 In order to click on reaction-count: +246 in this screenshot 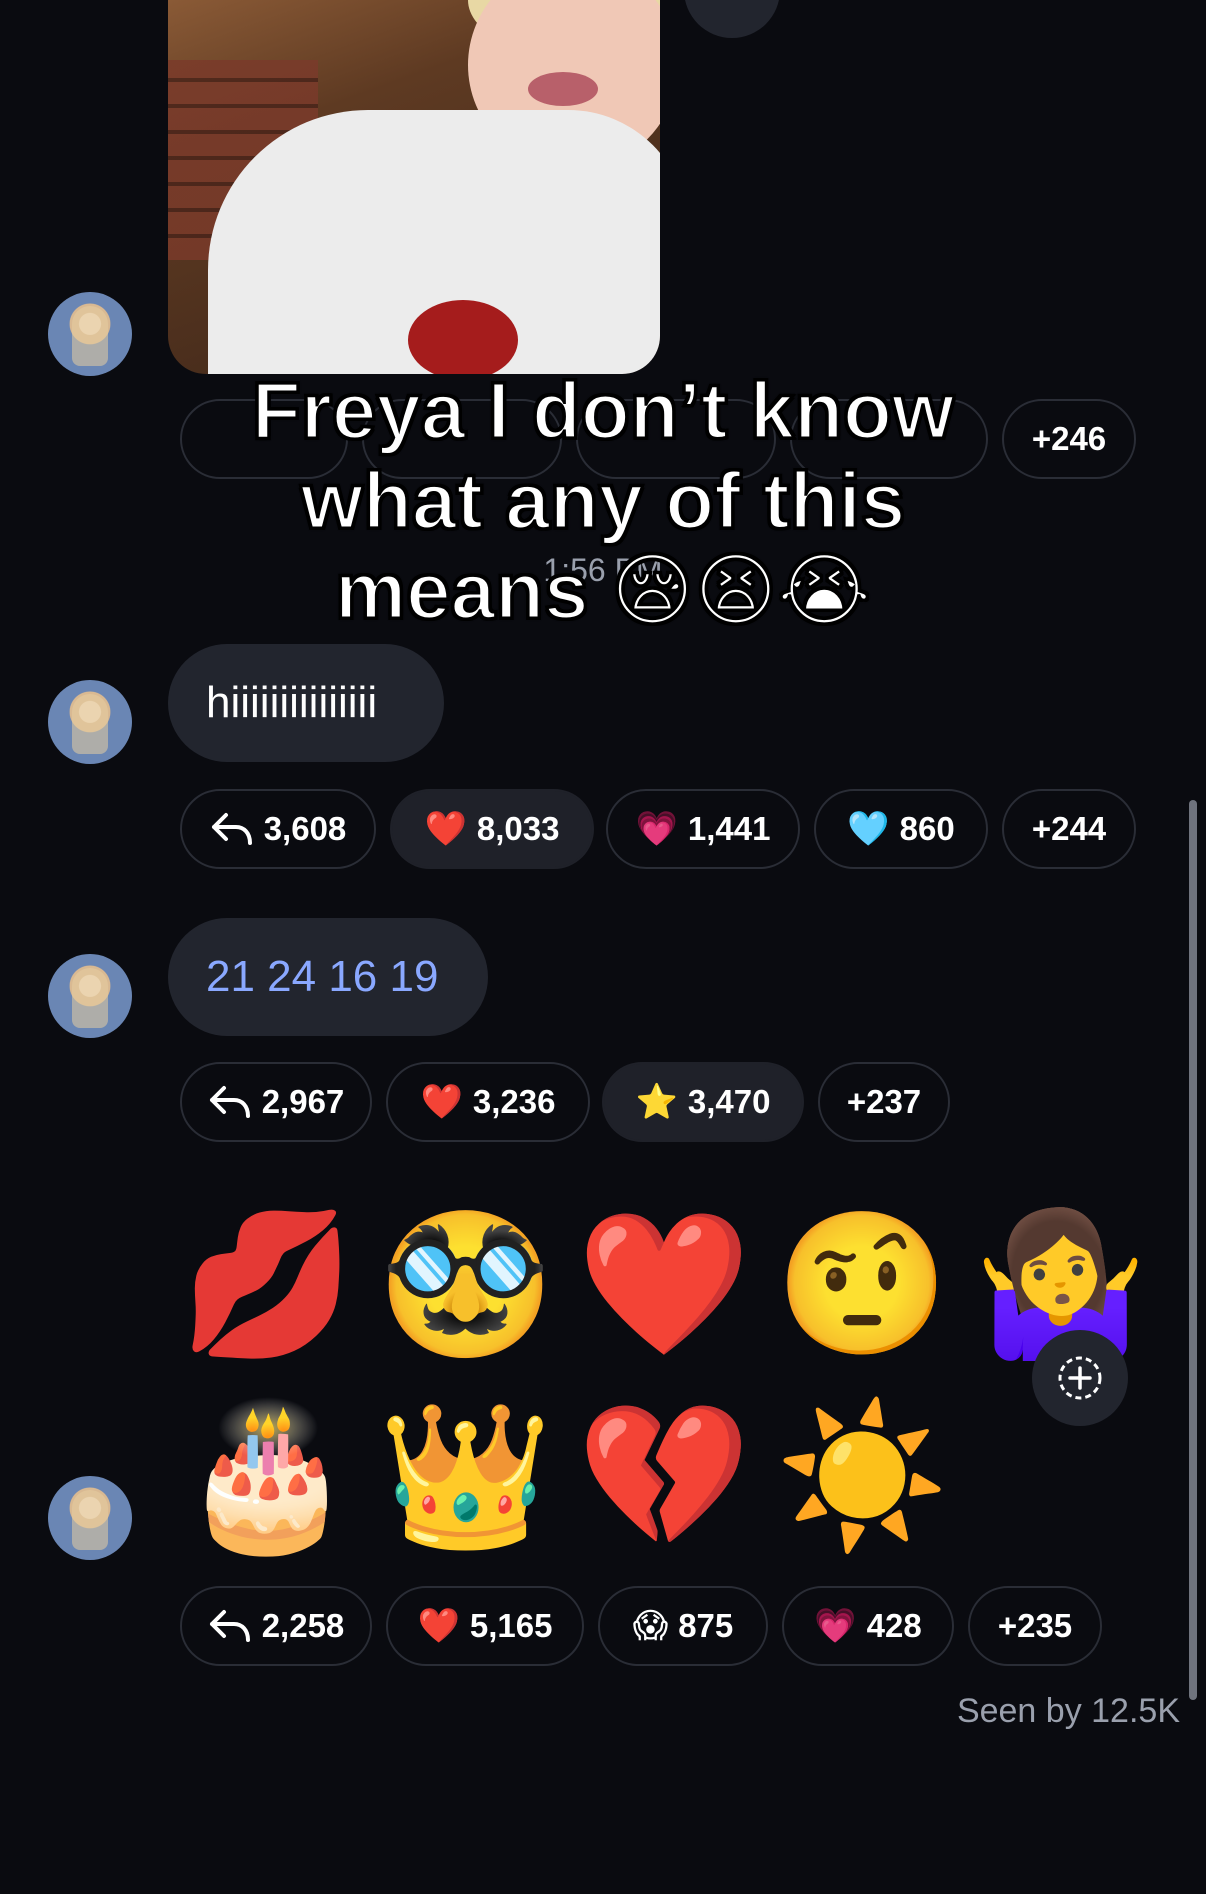, I will do `click(1069, 438)`.